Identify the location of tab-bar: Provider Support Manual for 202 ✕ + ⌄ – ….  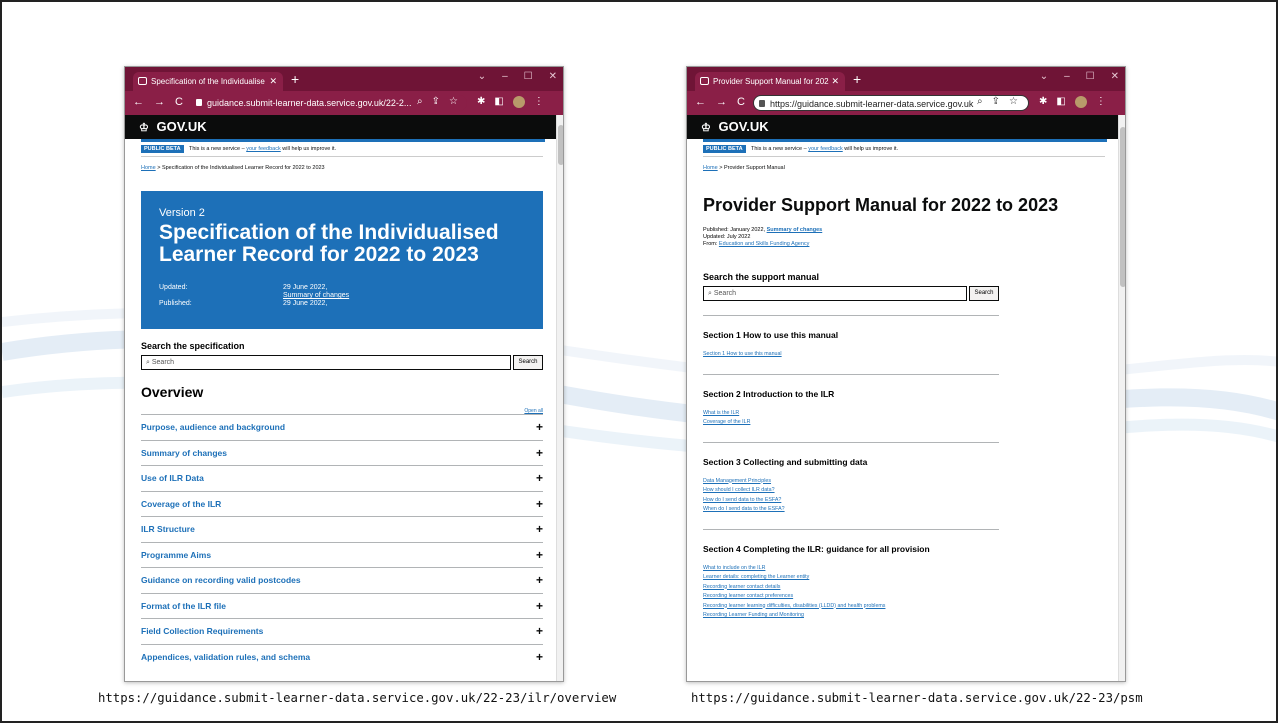
(906, 79).